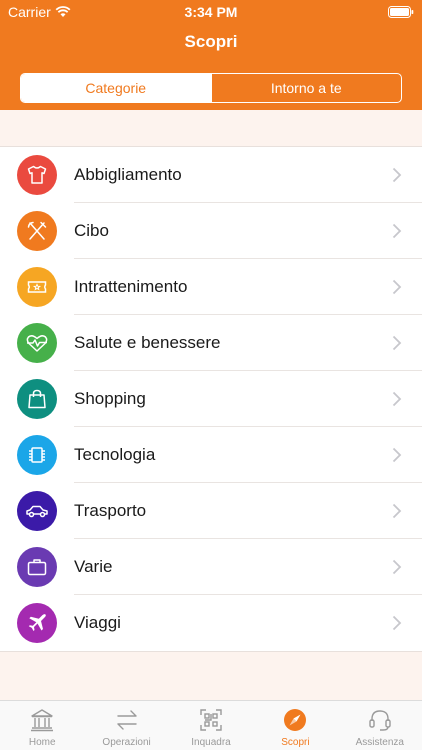 This screenshot has width=422, height=750. I want to click on category-row-viaggi: Viaggi, so click(211, 623).